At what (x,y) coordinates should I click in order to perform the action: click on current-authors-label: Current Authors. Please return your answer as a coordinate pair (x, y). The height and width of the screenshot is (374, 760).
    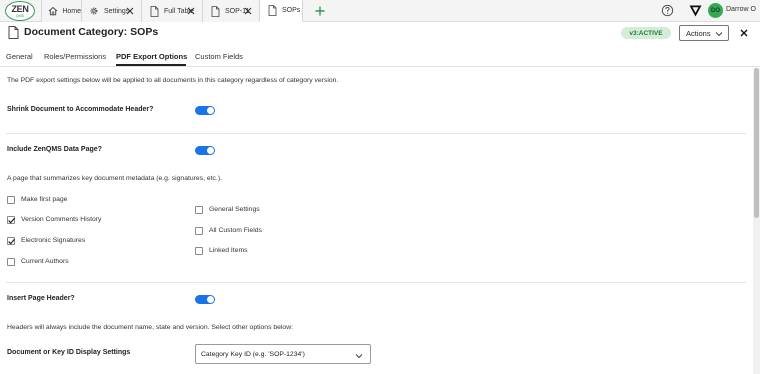
    Looking at the image, I should click on (45, 261).